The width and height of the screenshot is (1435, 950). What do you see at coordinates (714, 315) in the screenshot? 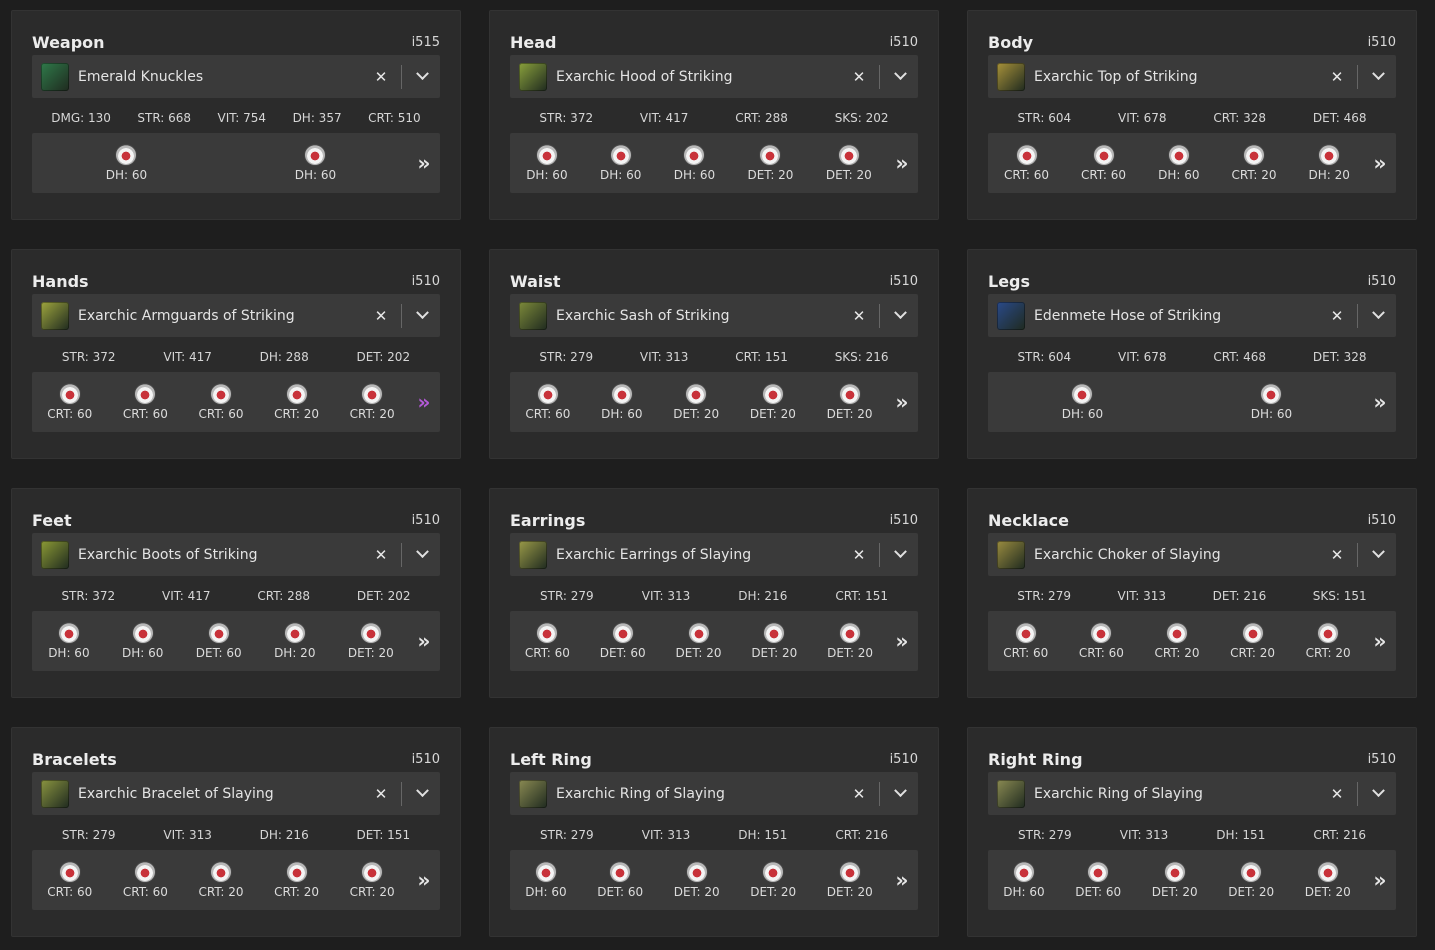
I see `item-select: Exarchic Sash of Striking ✕` at bounding box center [714, 315].